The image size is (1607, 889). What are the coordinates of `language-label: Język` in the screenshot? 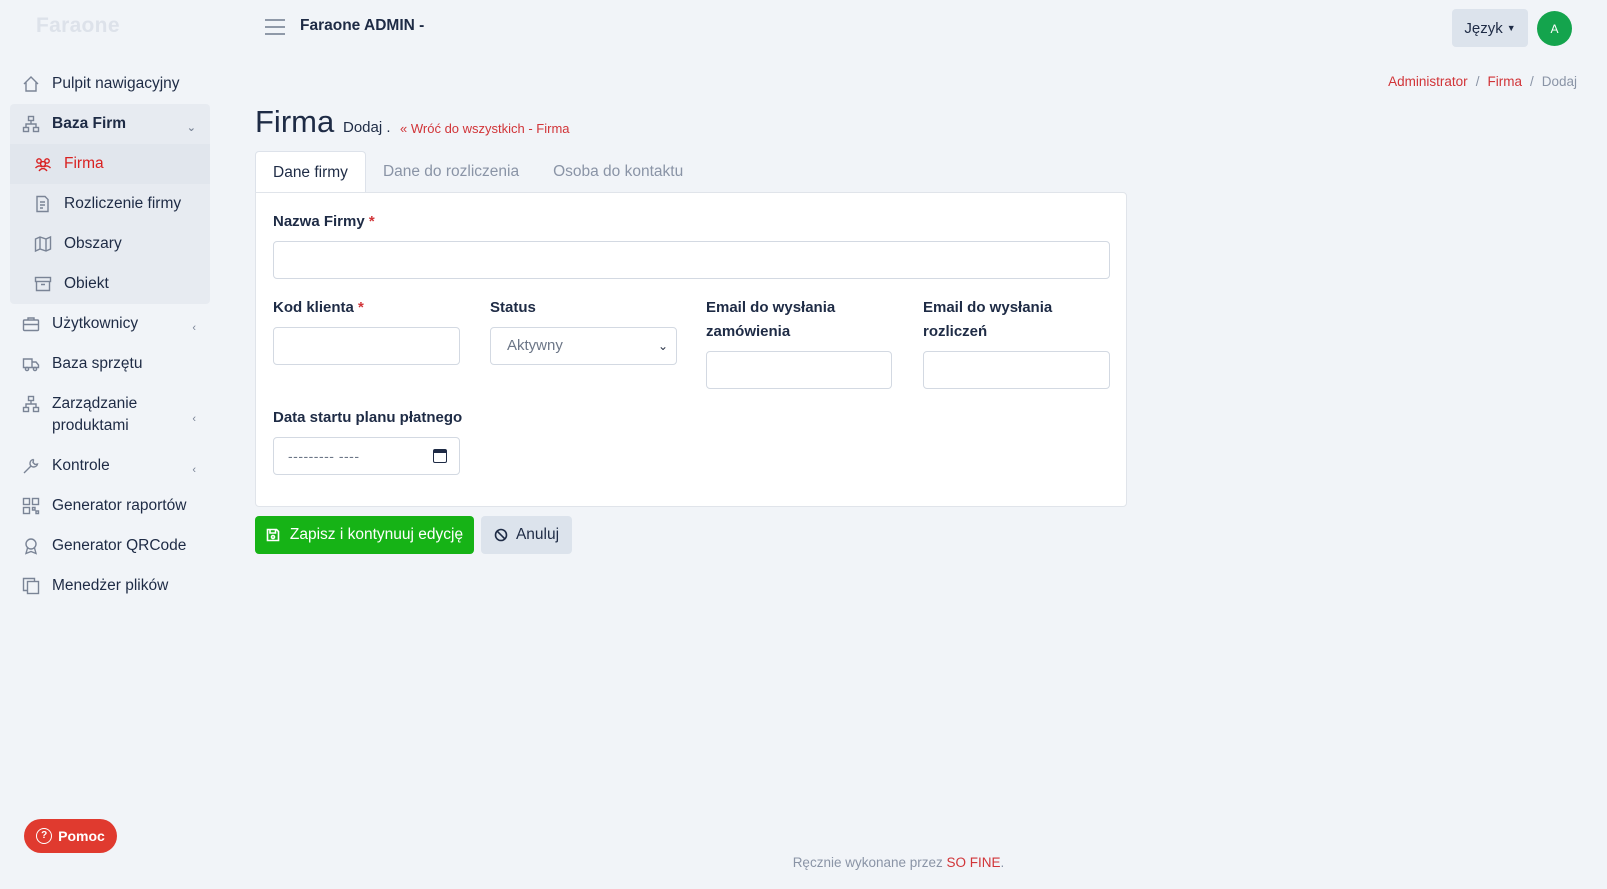 It's located at (1483, 28).